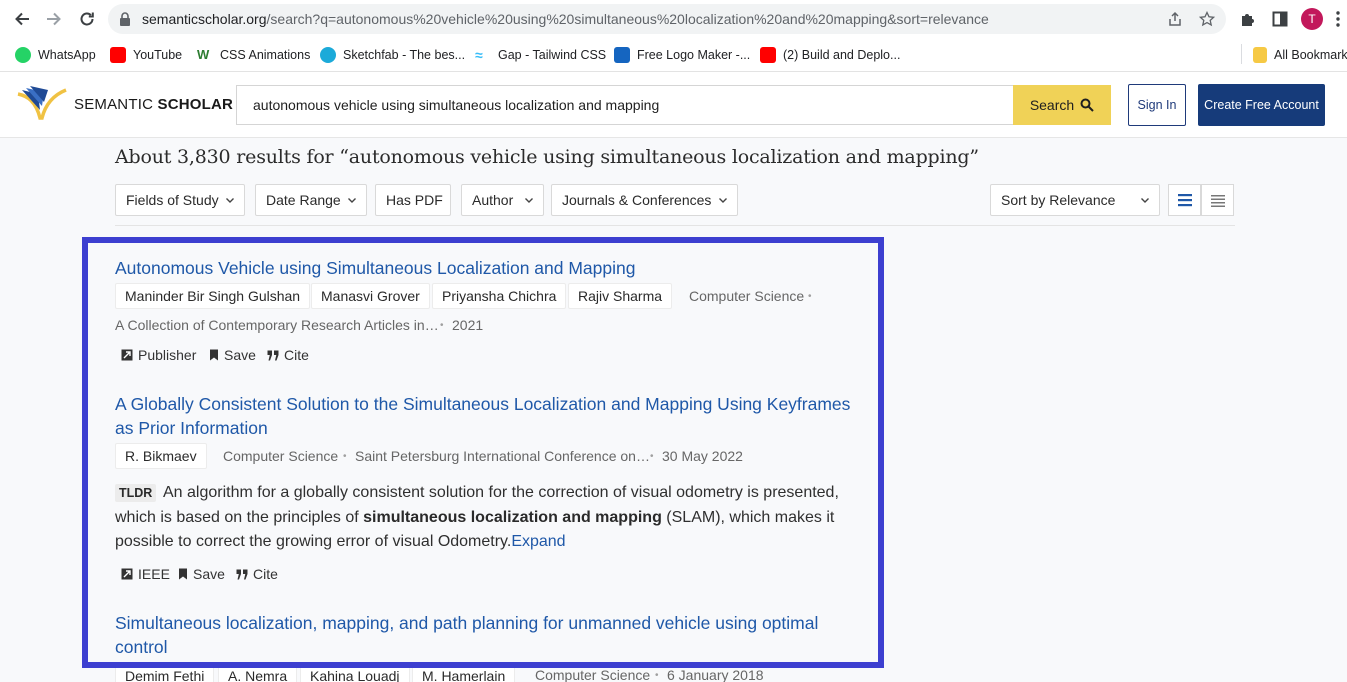 The width and height of the screenshot is (1347, 682). Describe the element at coordinates (644, 200) in the screenshot. I see `filter-journals-conferences: Journals & Conferences` at that location.